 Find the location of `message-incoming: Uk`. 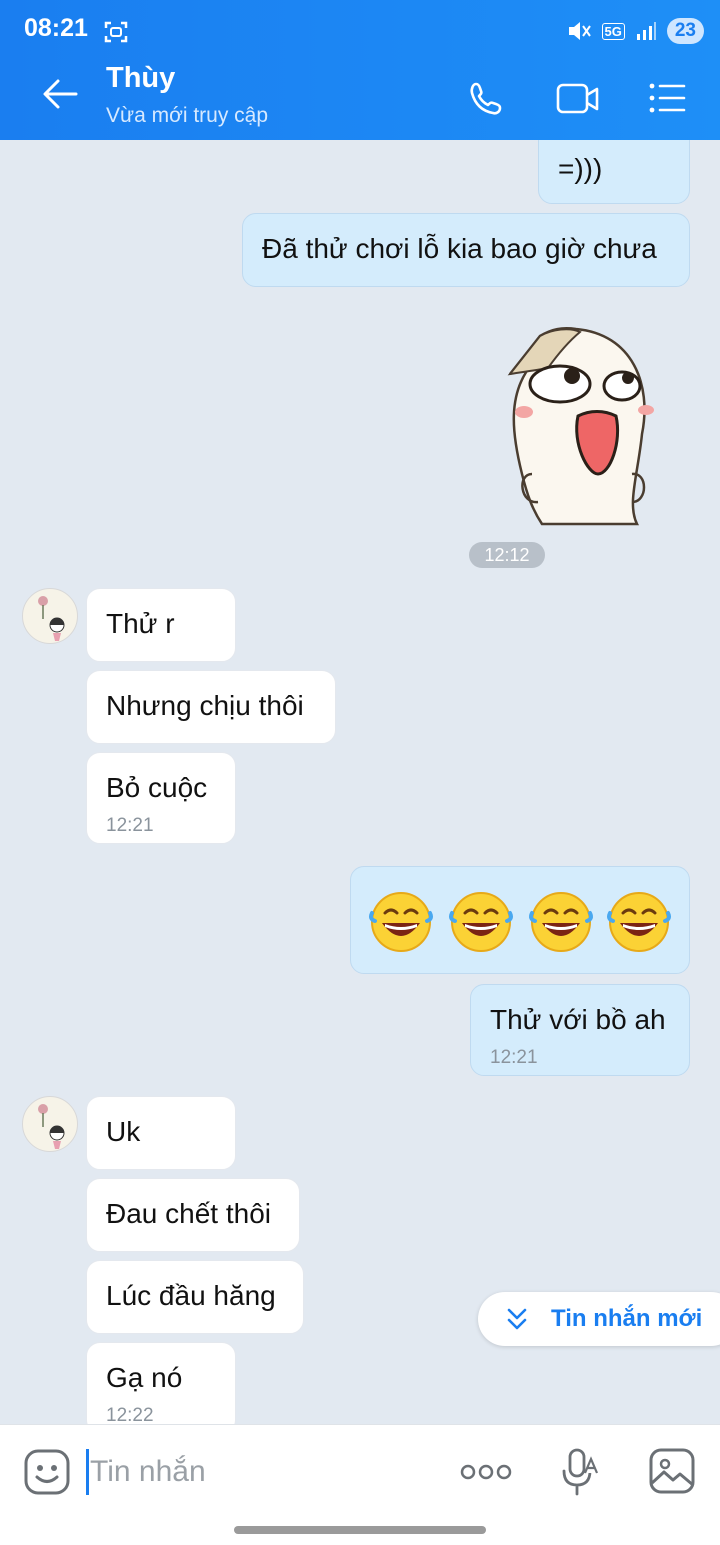

message-incoming: Uk is located at coordinates (161, 1133).